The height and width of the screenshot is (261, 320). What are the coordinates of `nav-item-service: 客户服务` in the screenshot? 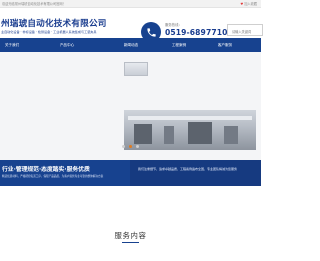 It's located at (225, 45).